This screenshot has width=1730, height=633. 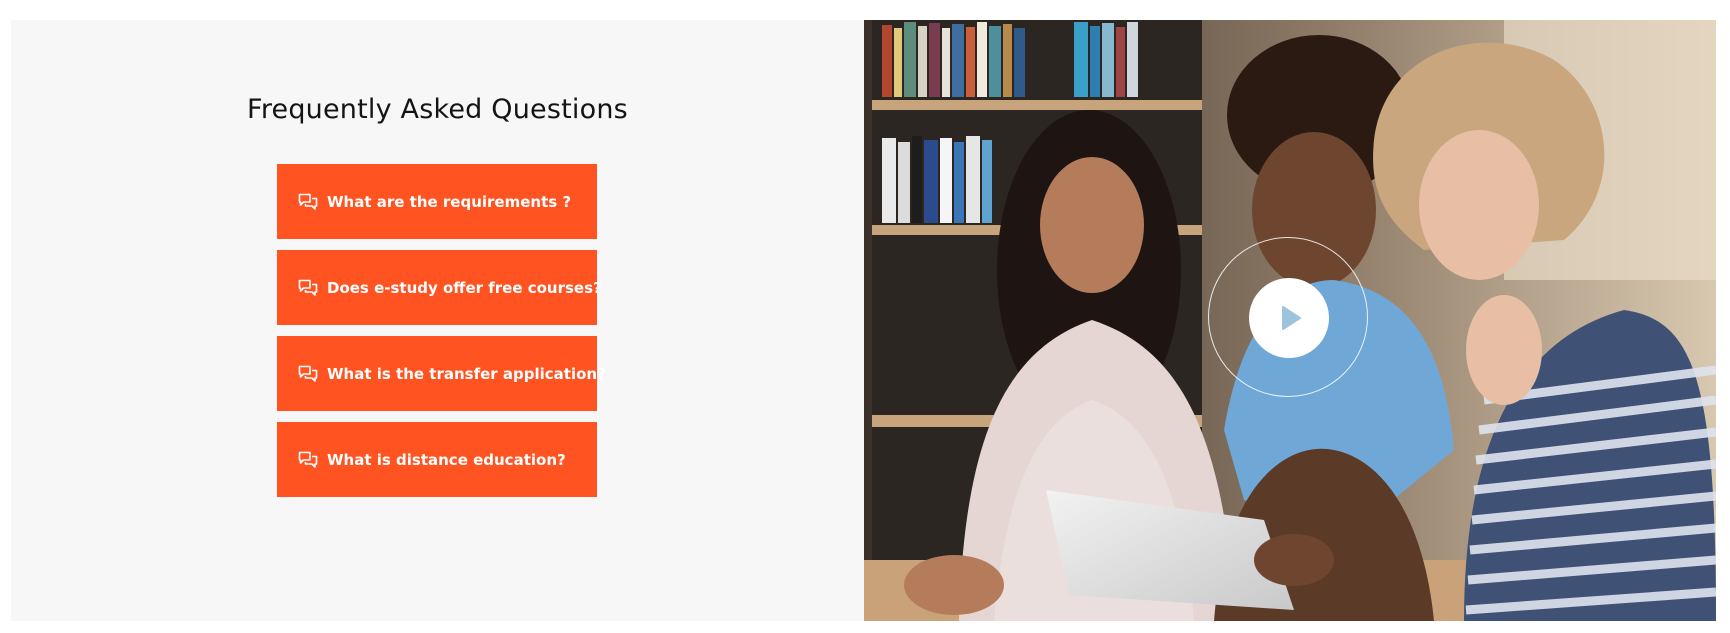 I want to click on play-icon, so click(x=1291, y=318).